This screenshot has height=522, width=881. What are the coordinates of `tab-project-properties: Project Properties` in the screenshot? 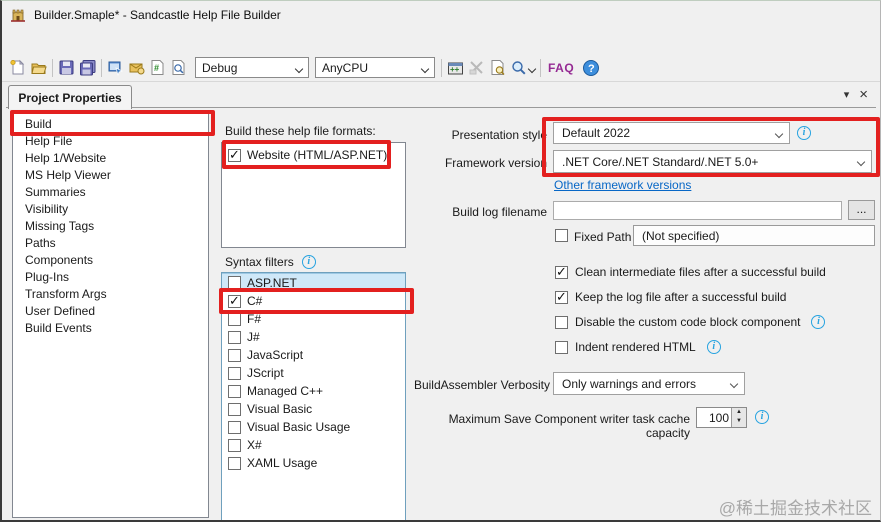 It's located at (70, 97).